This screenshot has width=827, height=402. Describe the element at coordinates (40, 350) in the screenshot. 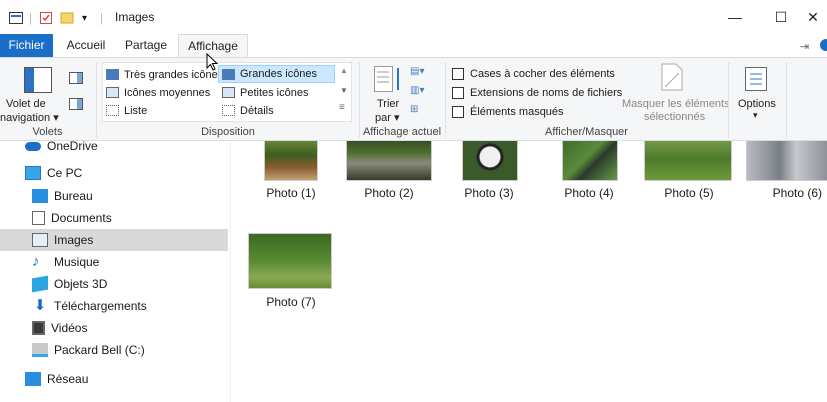

I see `drive-icon` at that location.